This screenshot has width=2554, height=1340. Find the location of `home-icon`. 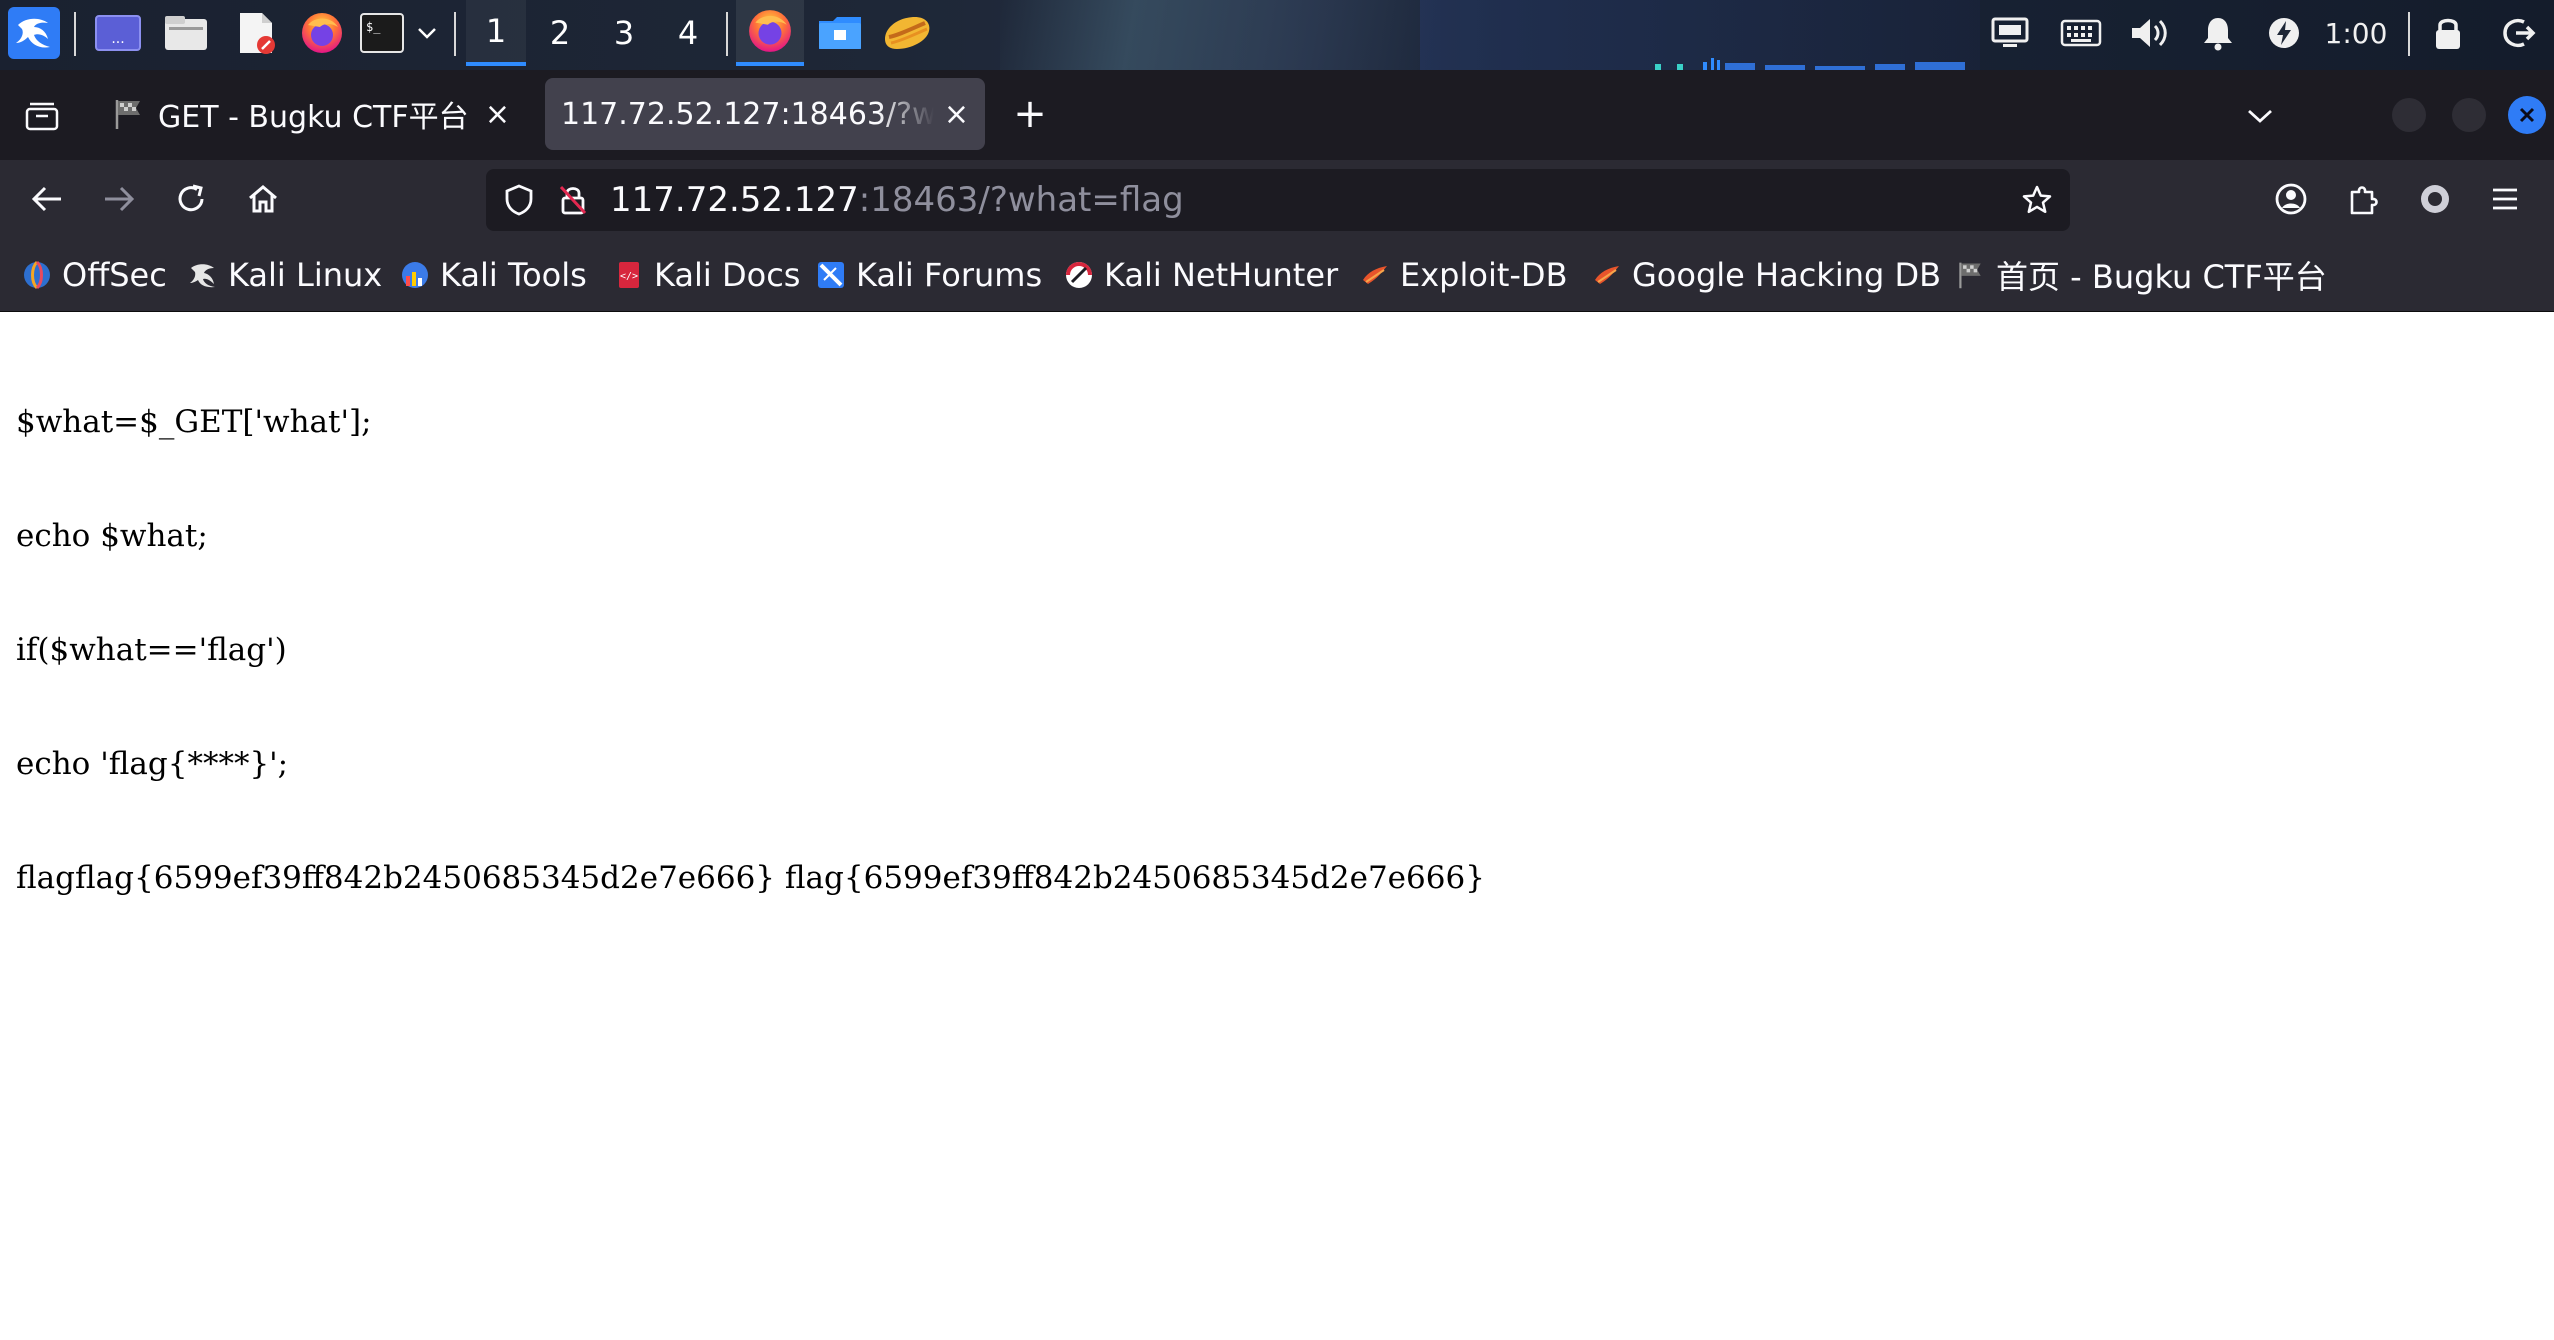

home-icon is located at coordinates (263, 199).